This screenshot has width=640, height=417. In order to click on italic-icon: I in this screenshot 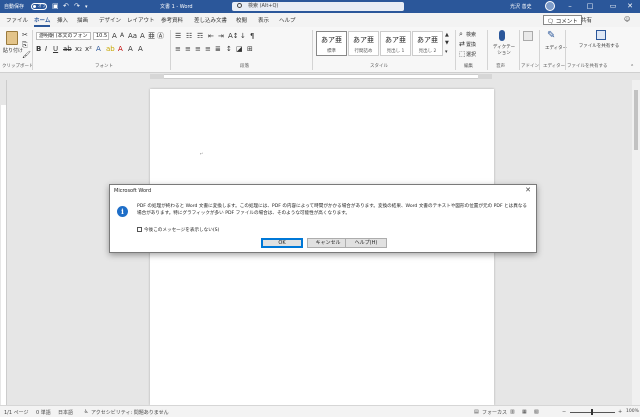, I will do `click(46, 49)`.